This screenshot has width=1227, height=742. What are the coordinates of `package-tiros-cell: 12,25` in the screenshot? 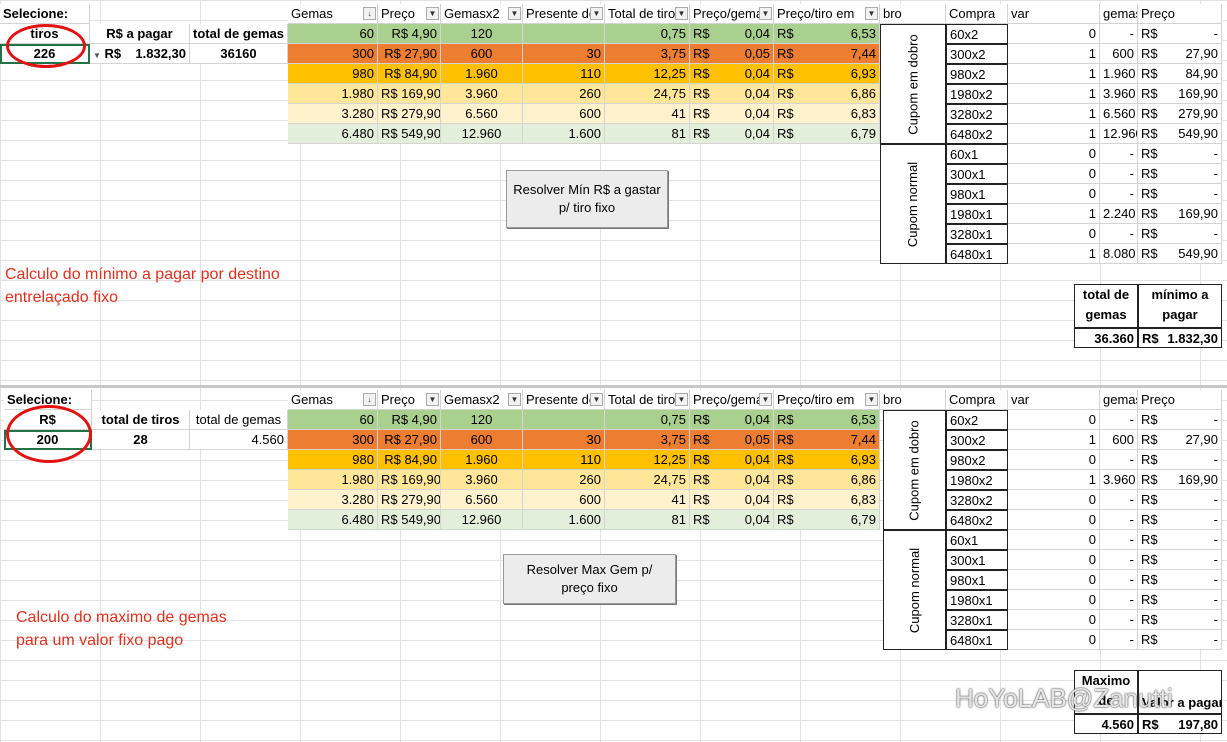 It's located at (647, 460).